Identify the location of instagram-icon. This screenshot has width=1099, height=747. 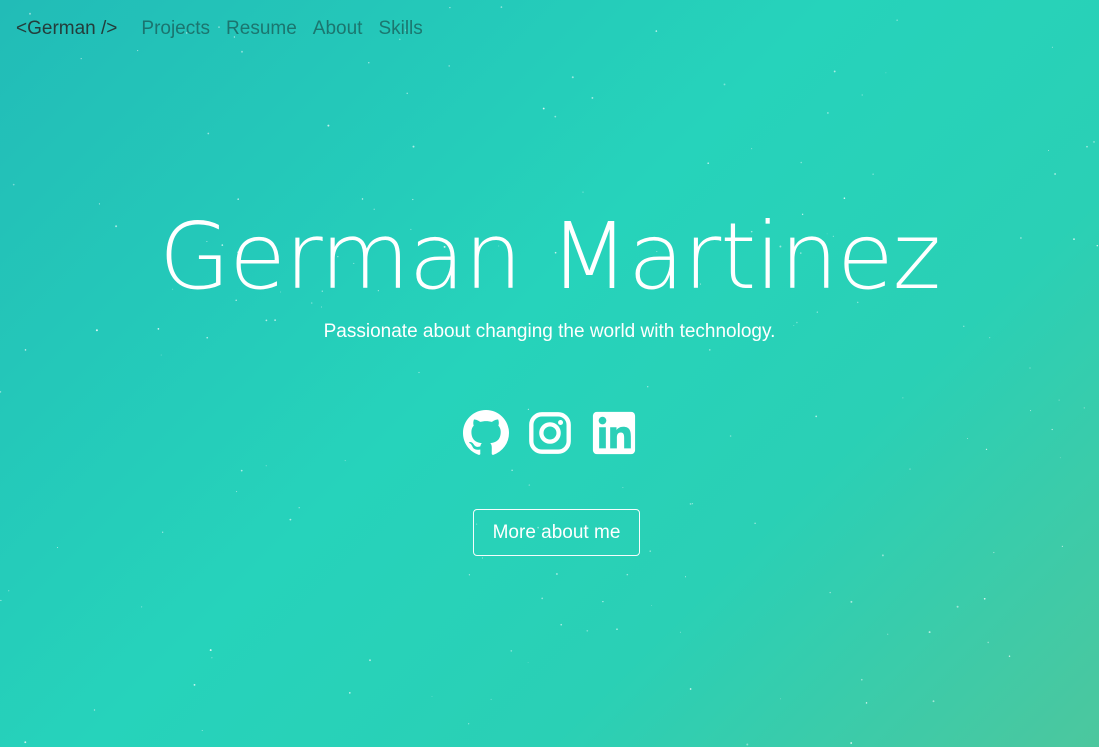
(550, 433).